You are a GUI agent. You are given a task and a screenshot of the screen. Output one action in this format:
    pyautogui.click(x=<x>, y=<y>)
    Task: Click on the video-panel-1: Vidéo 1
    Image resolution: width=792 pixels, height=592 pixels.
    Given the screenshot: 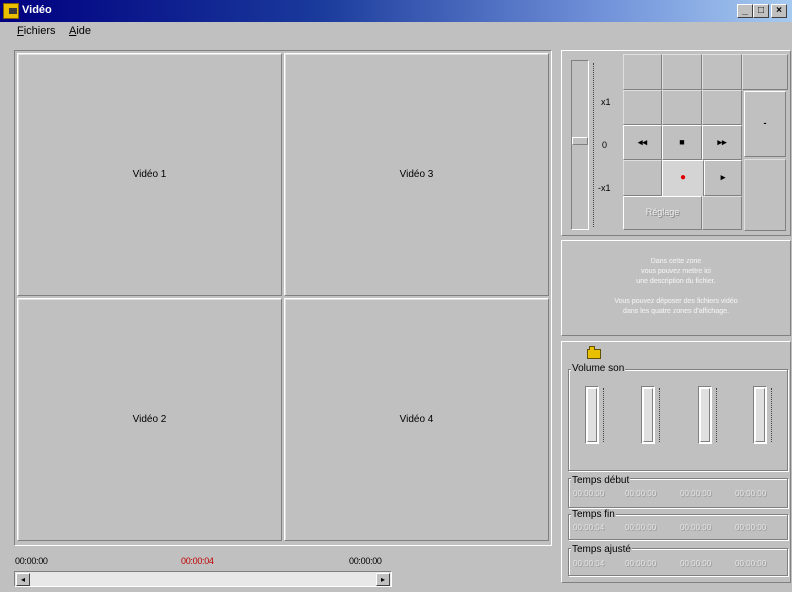 What is the action you would take?
    pyautogui.click(x=149, y=174)
    